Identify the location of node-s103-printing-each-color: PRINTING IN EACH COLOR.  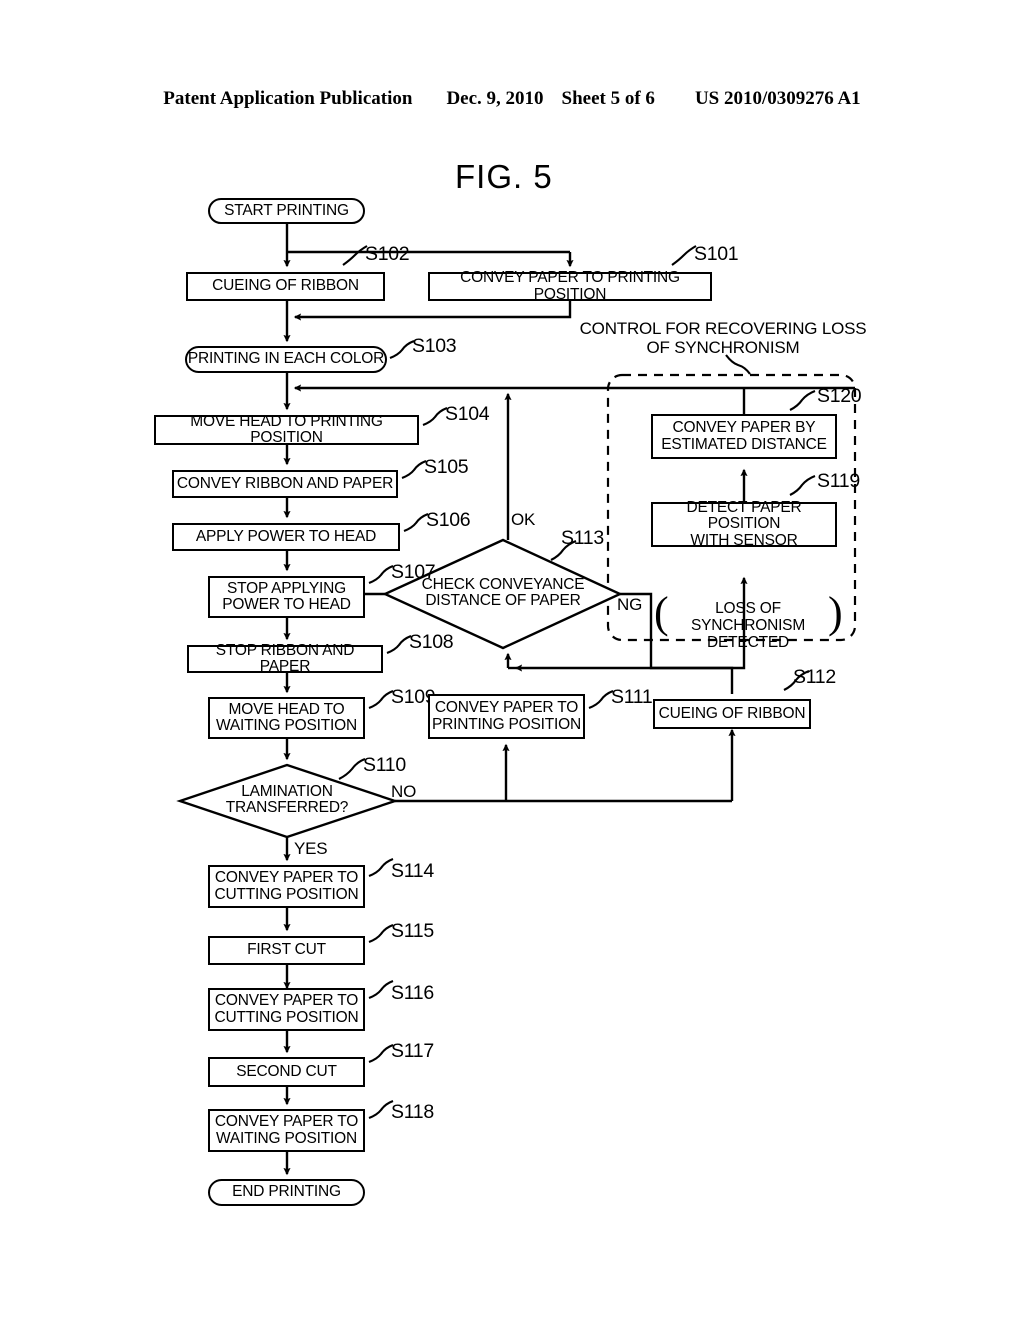
(286, 359).